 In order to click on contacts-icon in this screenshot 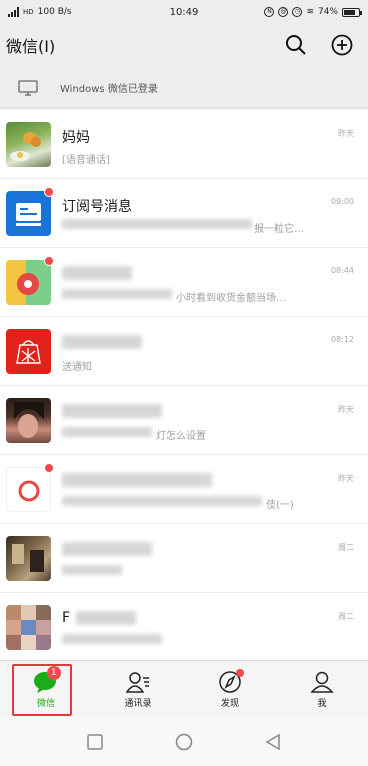, I will do `click(137, 682)`.